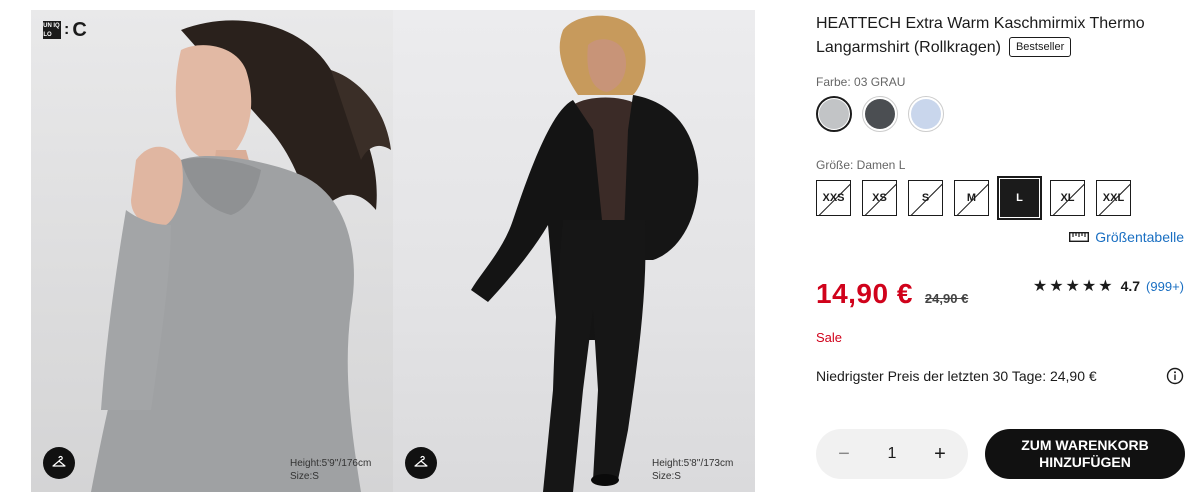 The width and height of the screenshot is (1200, 492). I want to click on quantity-decrease-button: −, so click(844, 454).